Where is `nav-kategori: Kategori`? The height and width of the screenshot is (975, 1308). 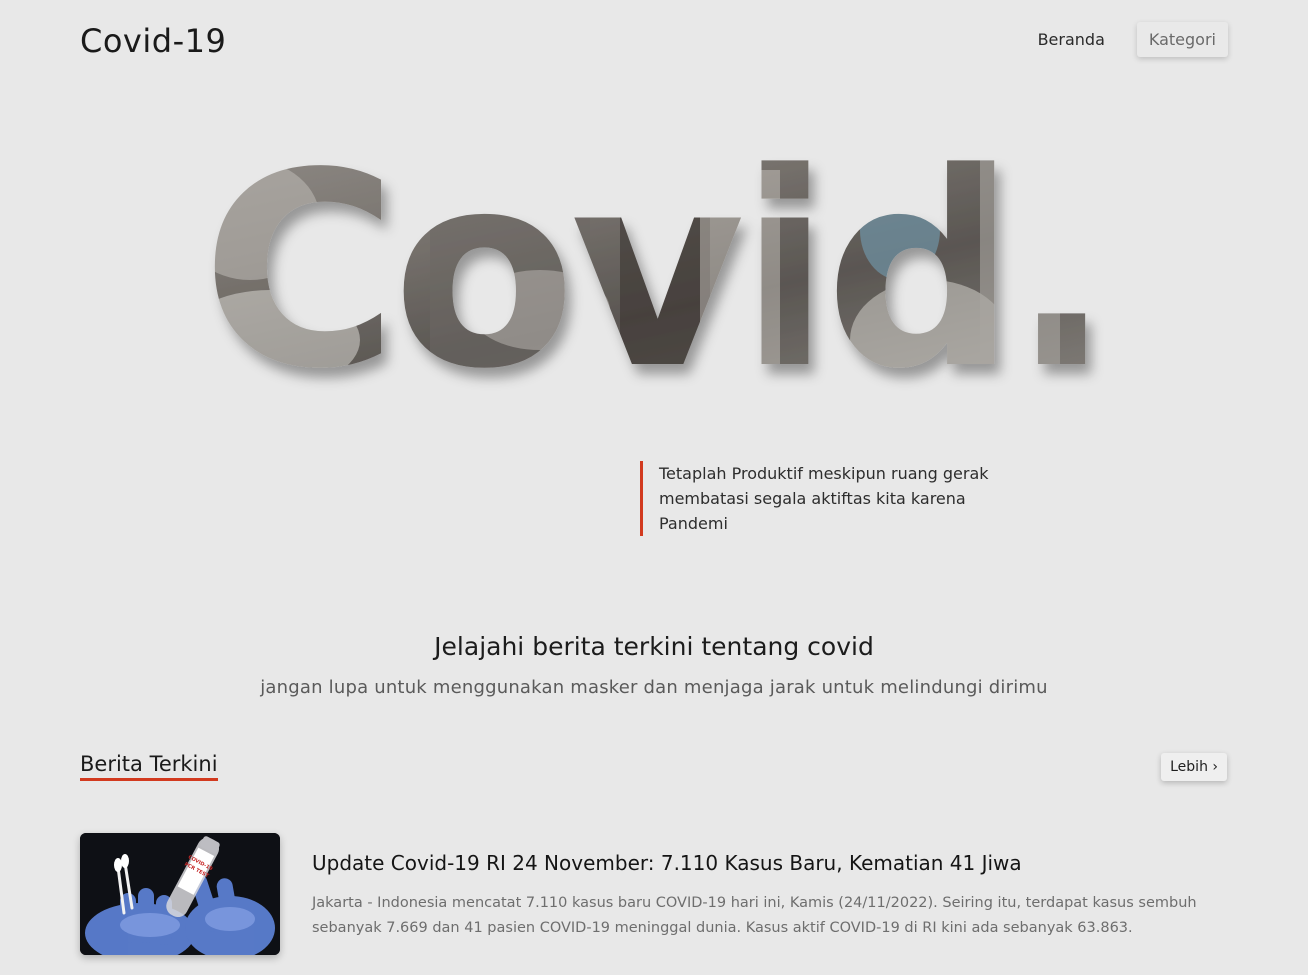 nav-kategori: Kategori is located at coordinates (1182, 39).